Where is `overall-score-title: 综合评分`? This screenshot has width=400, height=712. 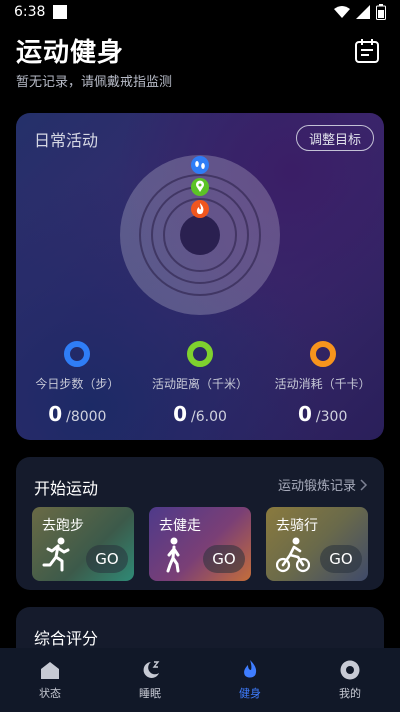
overall-score-title: 综合评分 is located at coordinates (66, 638).